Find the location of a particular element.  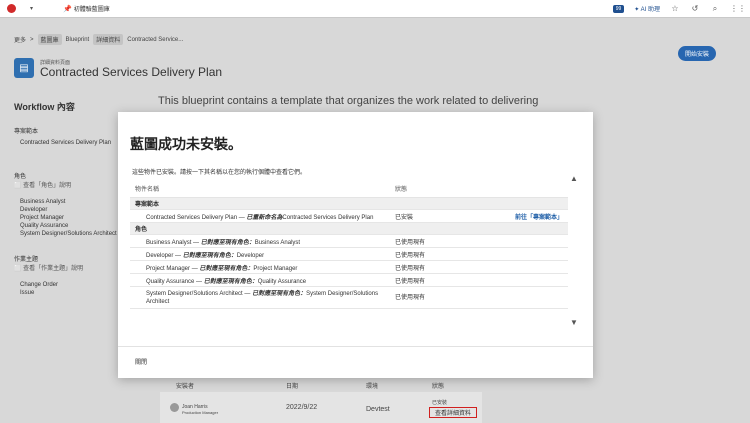

dialog-subtitle: 這些物件已安裝。請按一下其名稱以在您的執行個體中查看它們。 is located at coordinates (219, 173).